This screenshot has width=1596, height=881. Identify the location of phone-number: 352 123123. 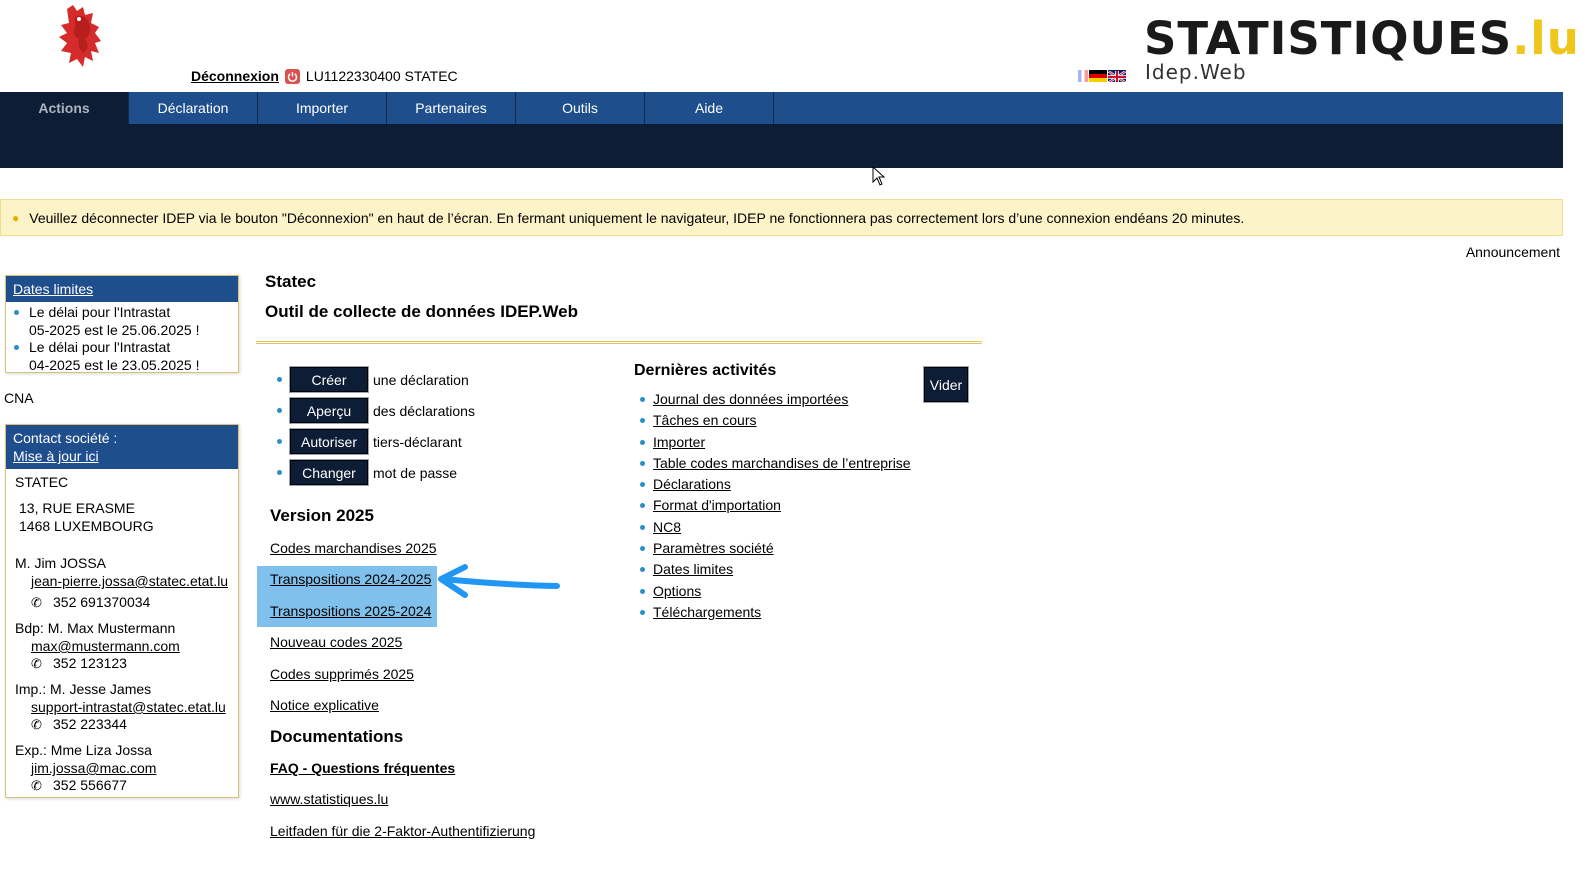
(90, 663).